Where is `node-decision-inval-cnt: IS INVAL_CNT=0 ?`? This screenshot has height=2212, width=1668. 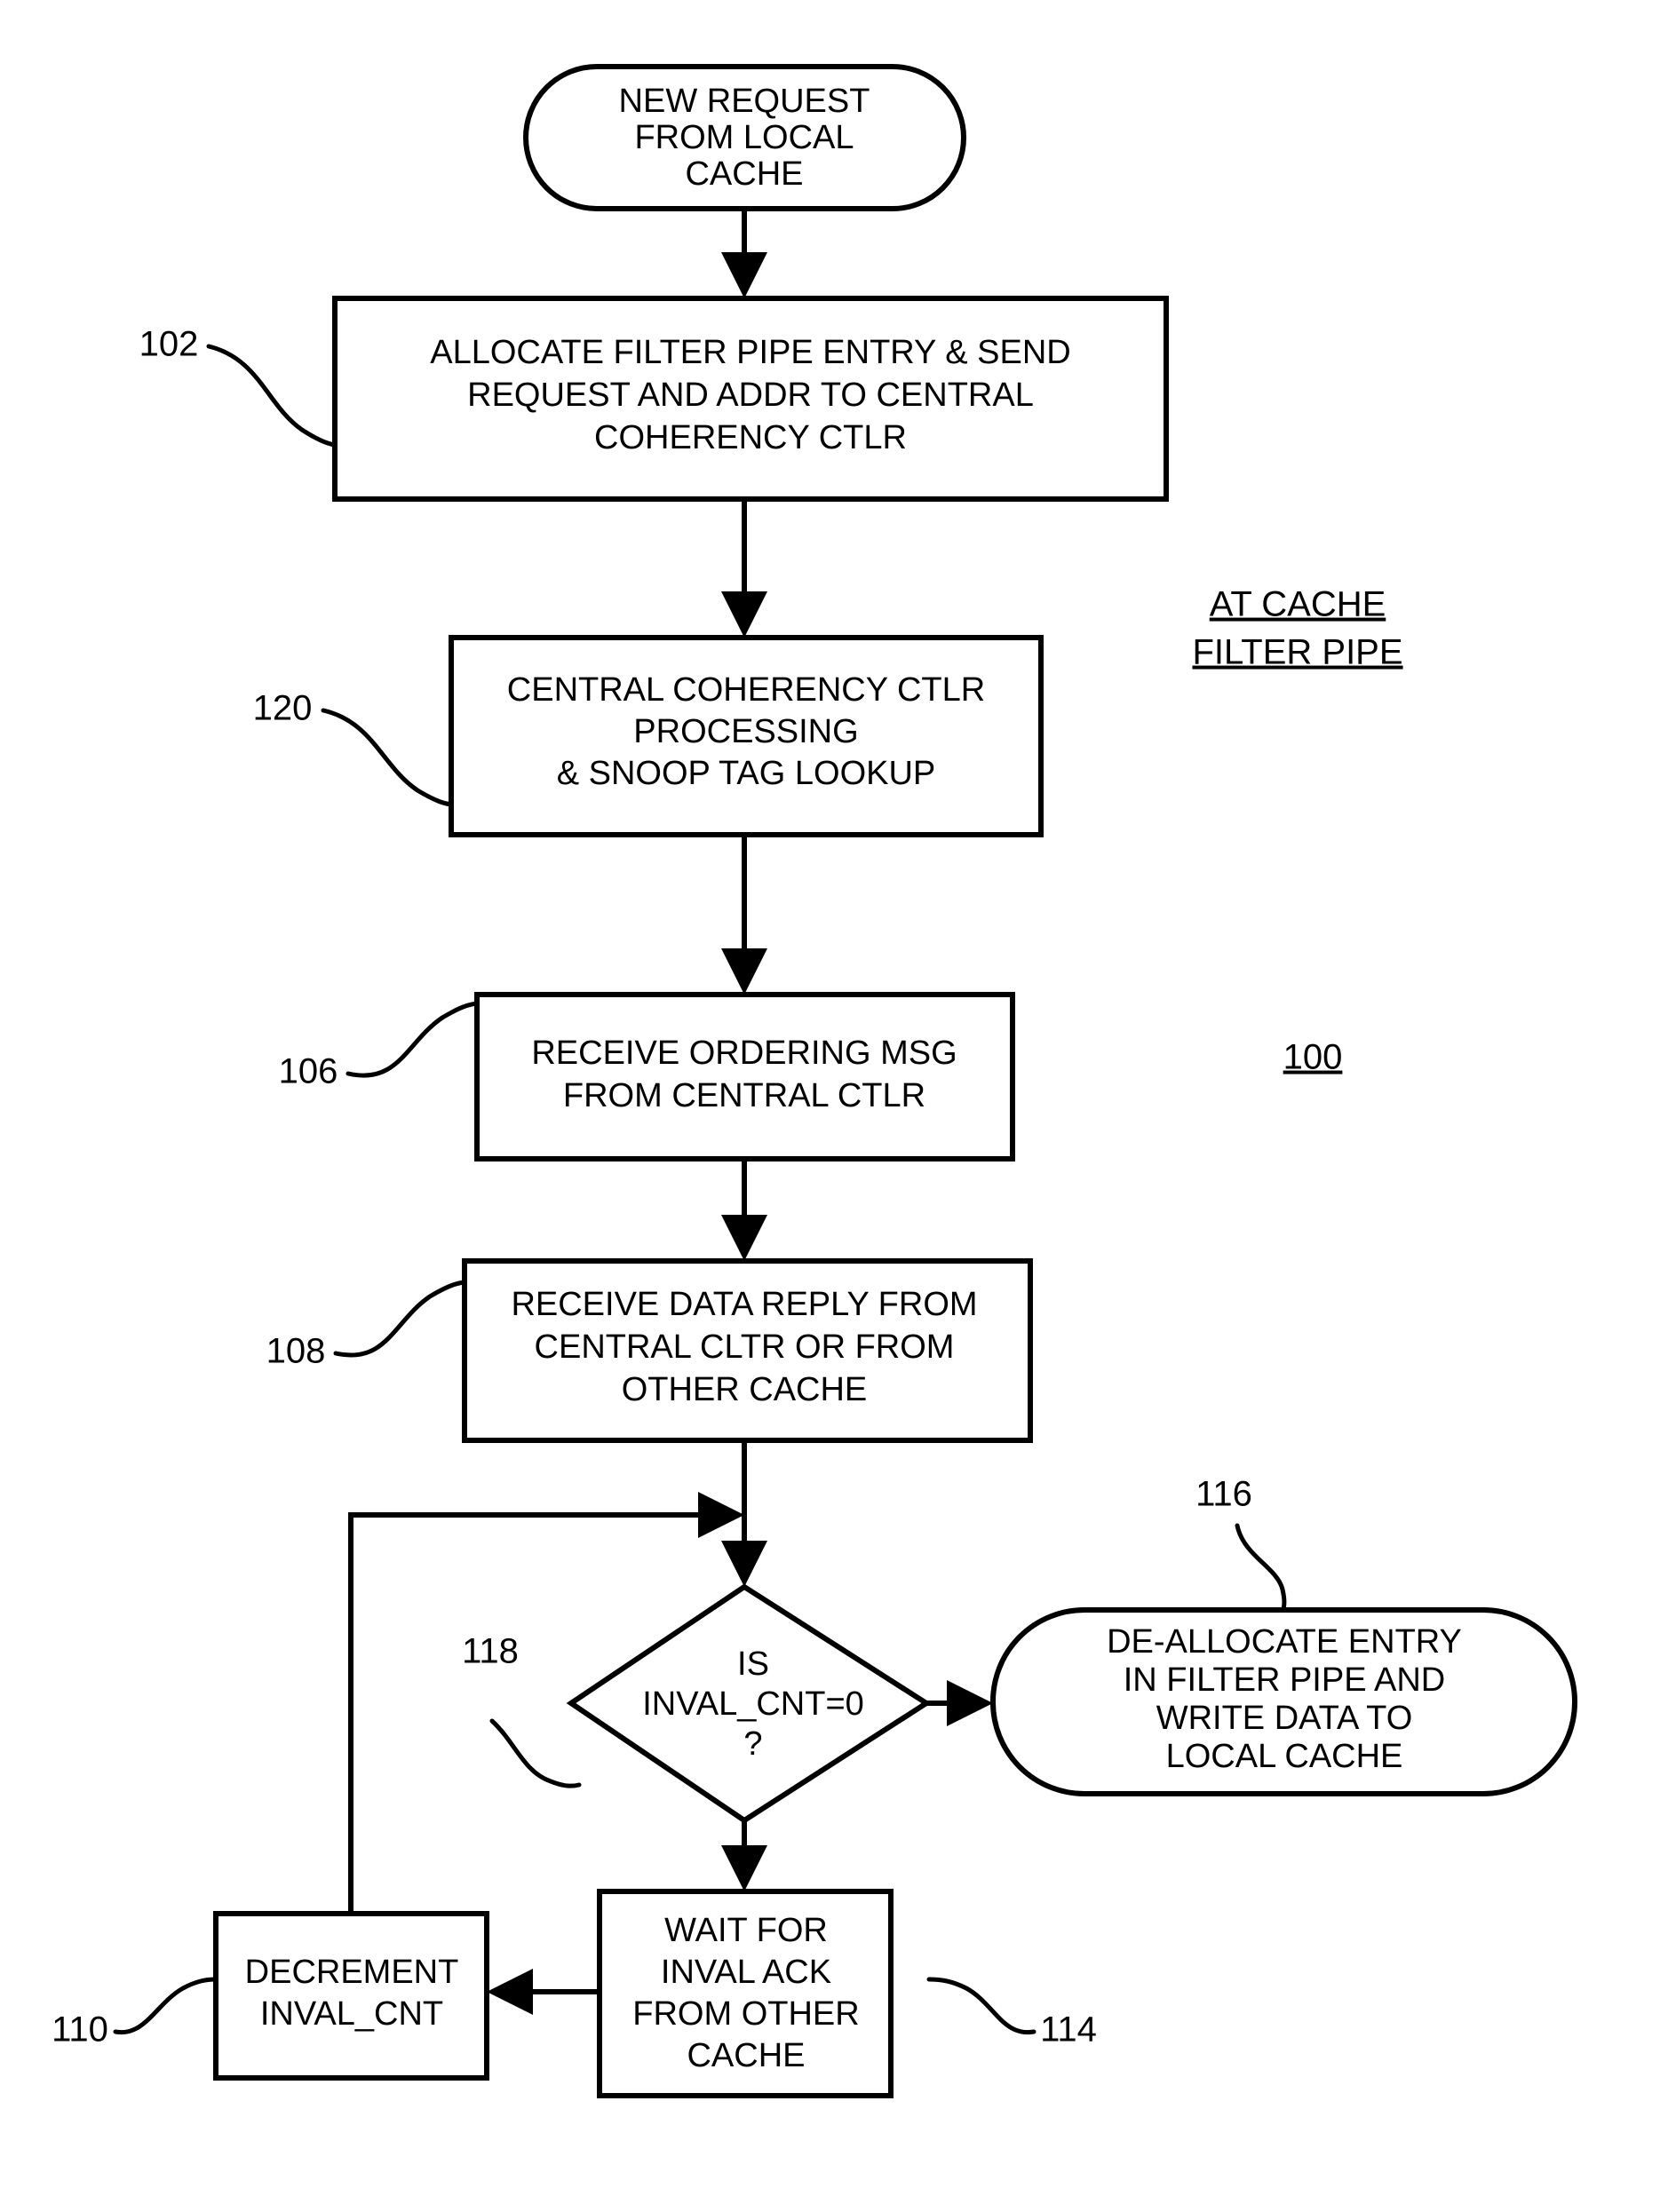 node-decision-inval-cnt: IS INVAL_CNT=0 ? is located at coordinates (749, 1703).